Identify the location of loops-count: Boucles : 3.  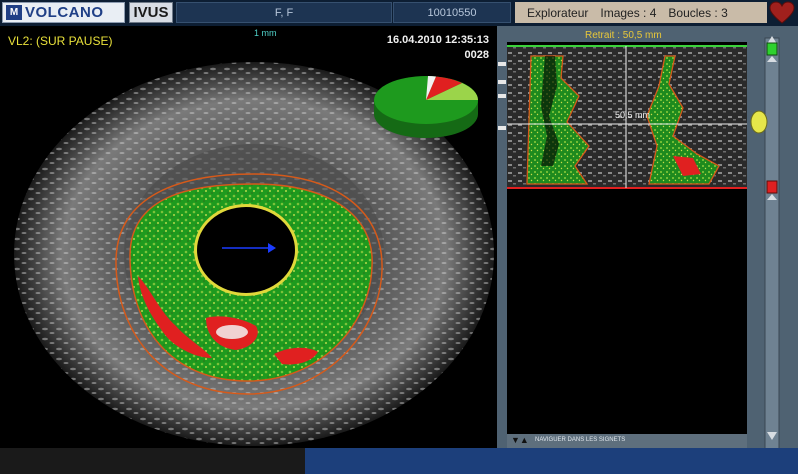
(697, 13).